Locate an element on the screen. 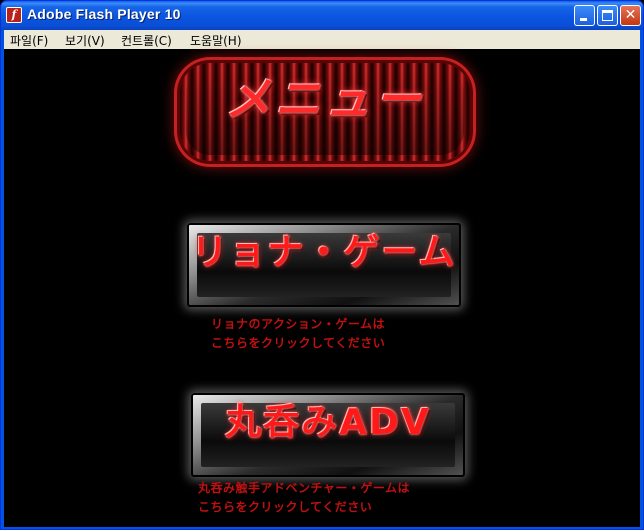  maximize-button is located at coordinates (607, 15).